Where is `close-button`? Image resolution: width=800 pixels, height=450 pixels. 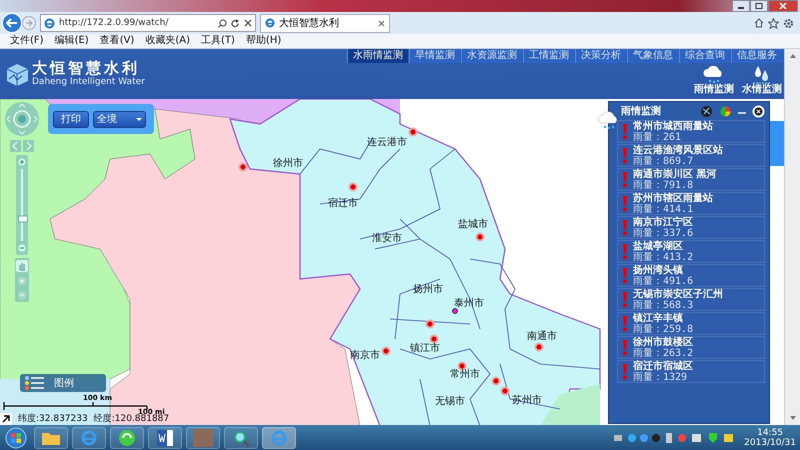
close-button is located at coordinates (783, 6).